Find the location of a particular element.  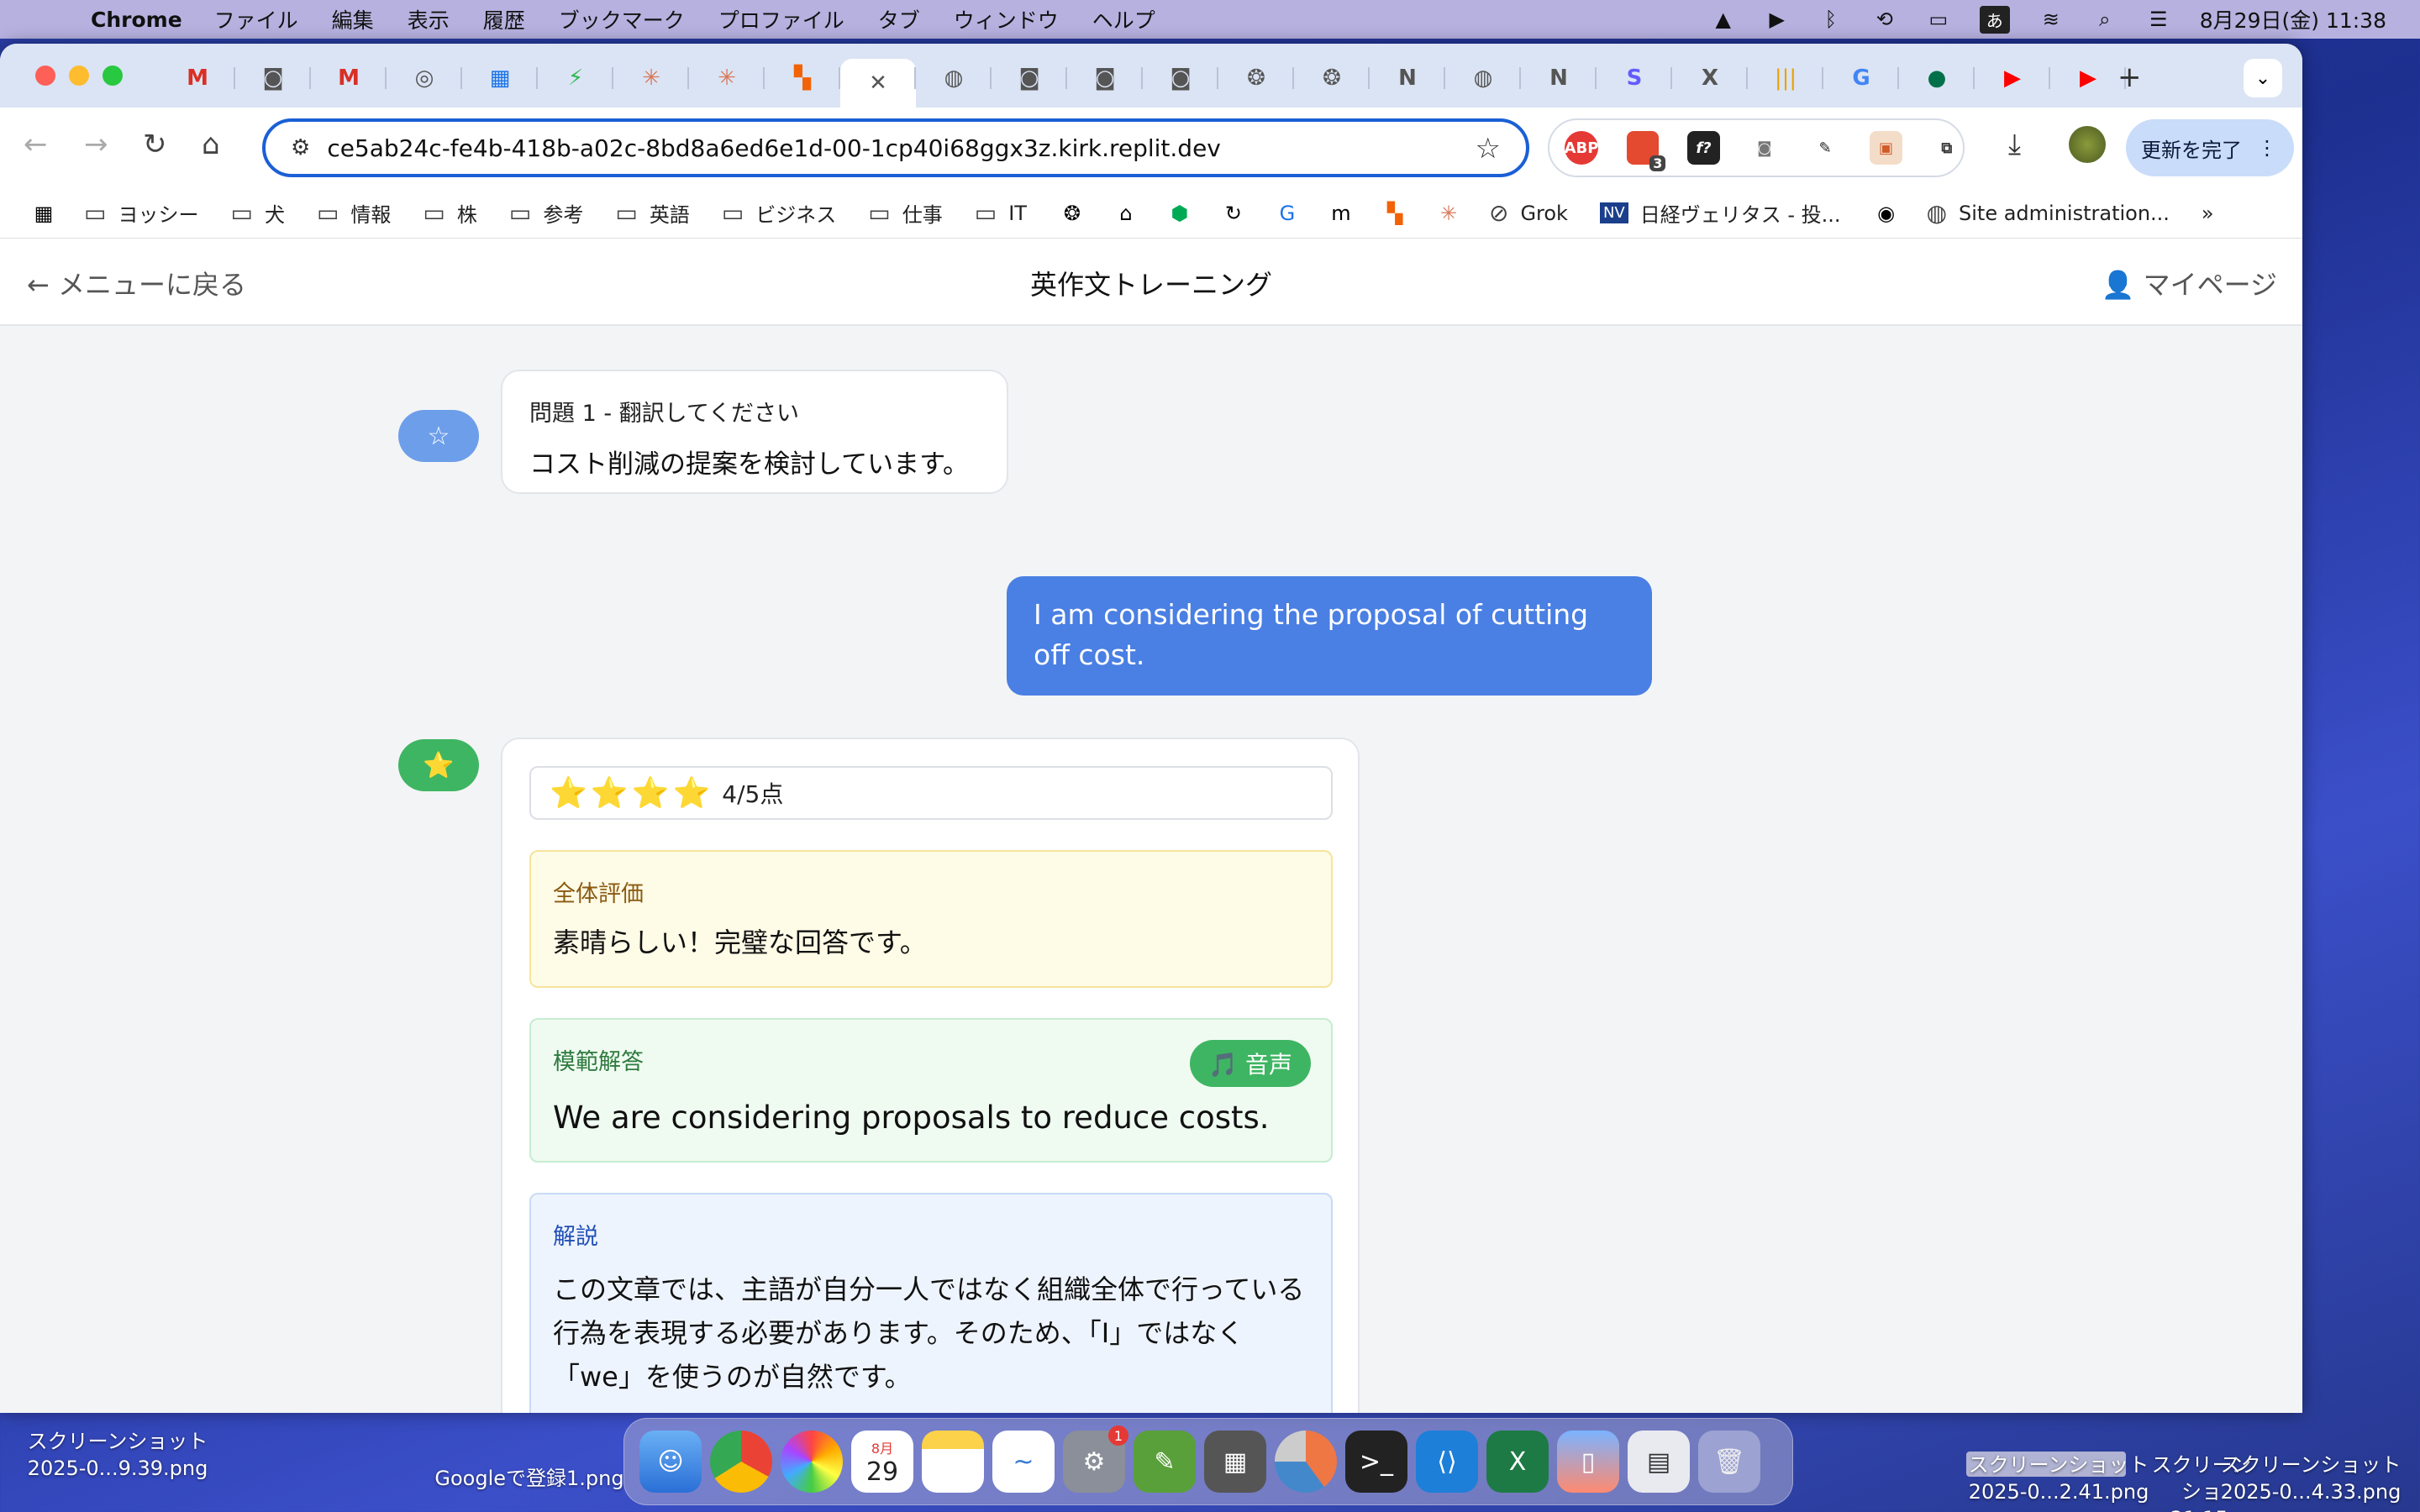

tab-camera-2: ◙ is located at coordinates (1029, 78).